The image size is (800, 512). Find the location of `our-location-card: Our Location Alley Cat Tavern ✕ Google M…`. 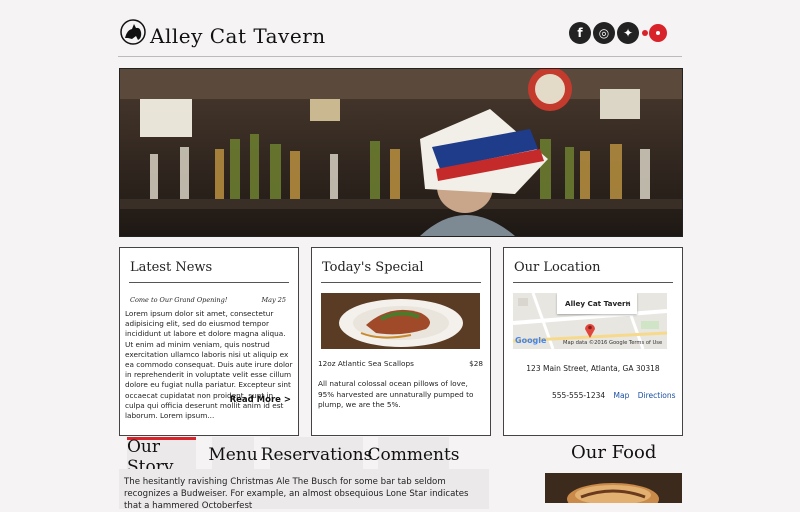

our-location-card: Our Location Alley Cat Tavern ✕ Google M… is located at coordinates (593, 341).